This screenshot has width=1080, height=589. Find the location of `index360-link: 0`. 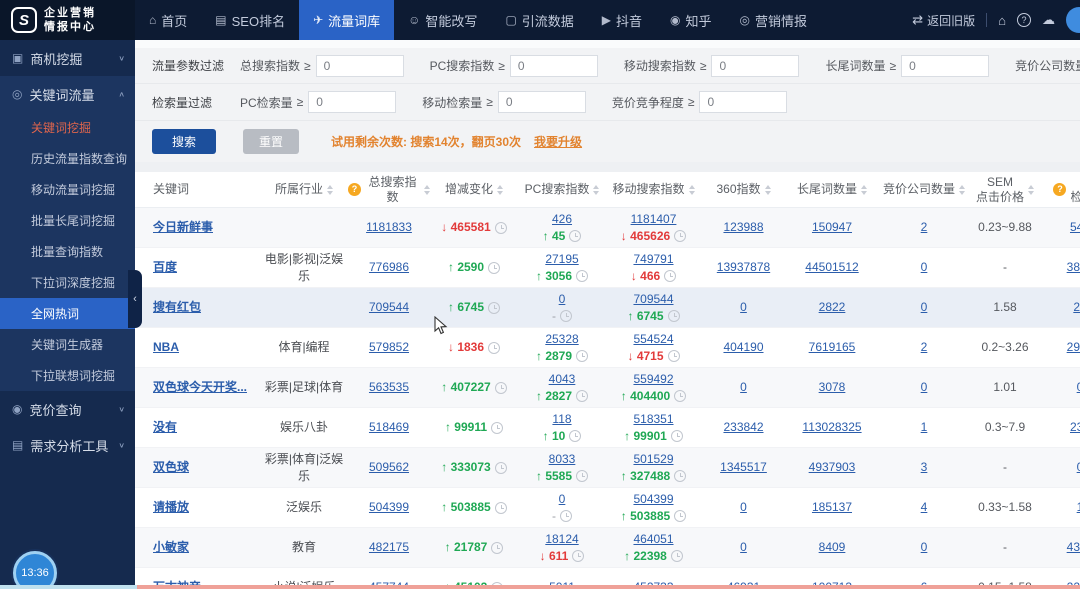

index360-link: 0 is located at coordinates (743, 307).